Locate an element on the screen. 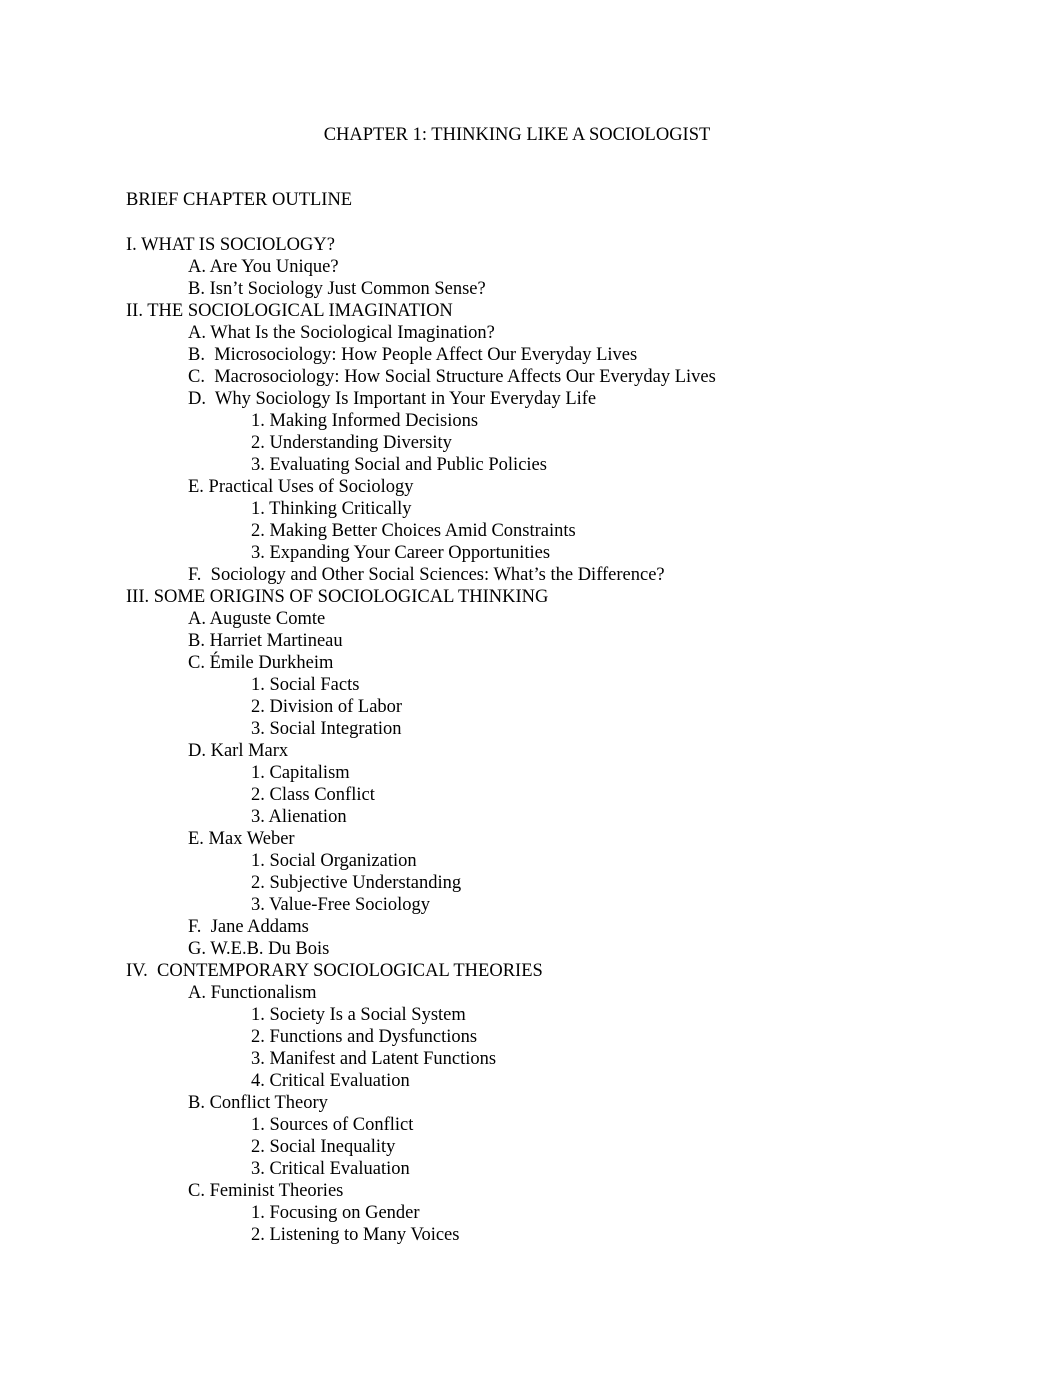  outline-item-text: 2. Listening to Many Voices is located at coordinates (355, 1235).